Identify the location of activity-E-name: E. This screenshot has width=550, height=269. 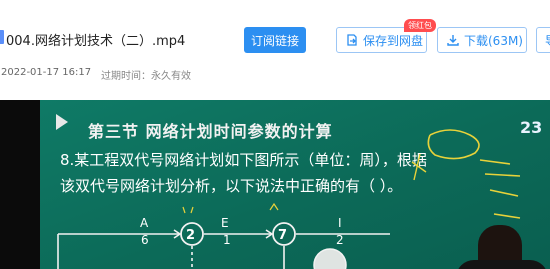
(225, 223).